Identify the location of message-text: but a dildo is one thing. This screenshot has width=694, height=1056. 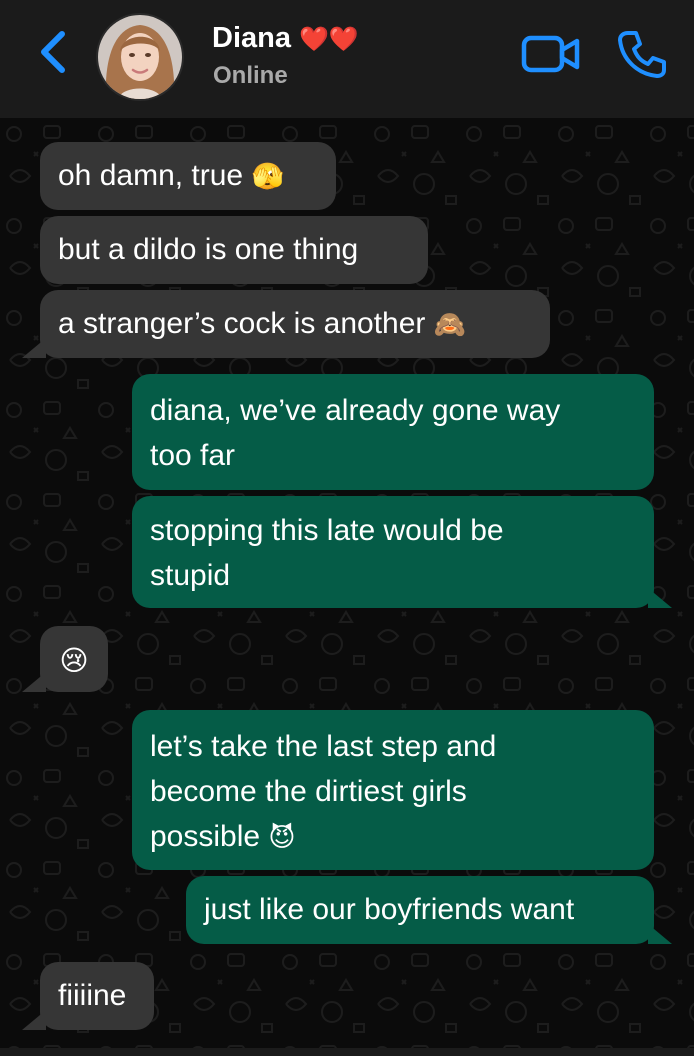
(208, 249).